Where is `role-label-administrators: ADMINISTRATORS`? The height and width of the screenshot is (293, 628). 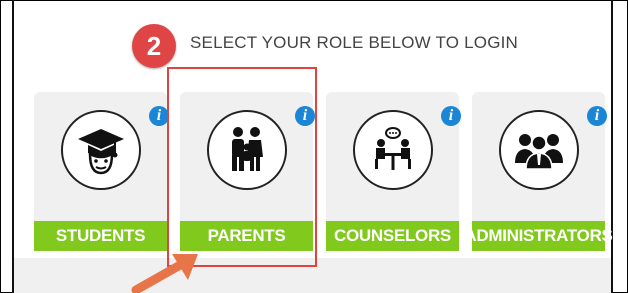 role-label-administrators: ADMINISTRATORS is located at coordinates (538, 236).